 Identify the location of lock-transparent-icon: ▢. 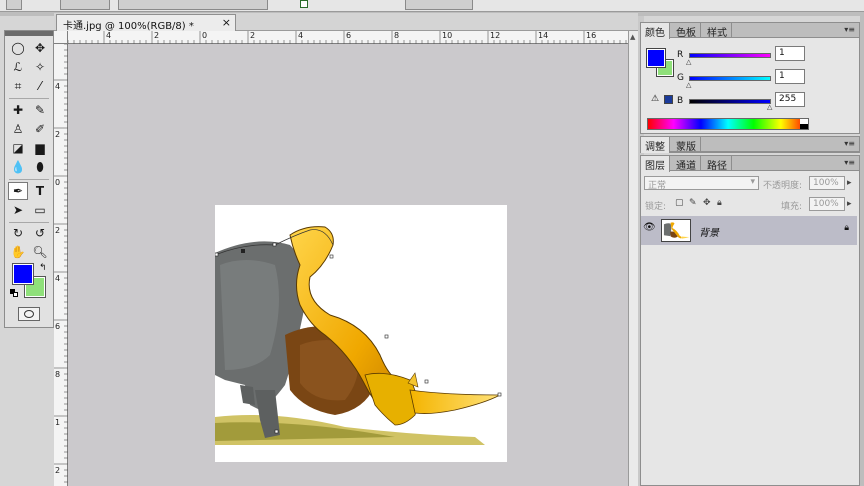
(679, 203).